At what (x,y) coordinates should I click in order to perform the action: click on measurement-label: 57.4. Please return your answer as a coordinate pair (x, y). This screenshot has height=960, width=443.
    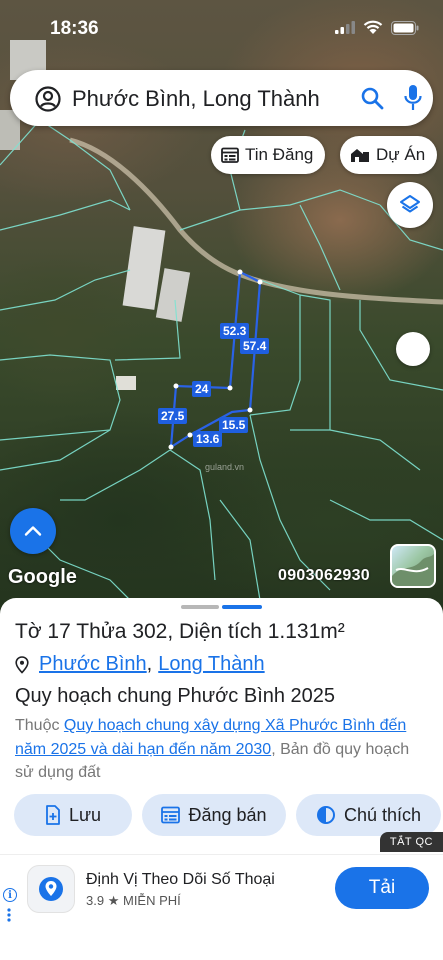
    Looking at the image, I should click on (255, 346).